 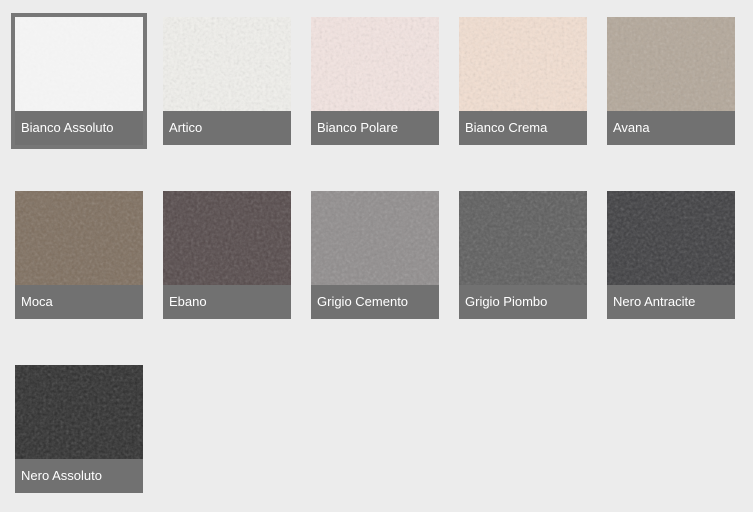 I want to click on swatch-label: Moca, so click(x=79, y=302).